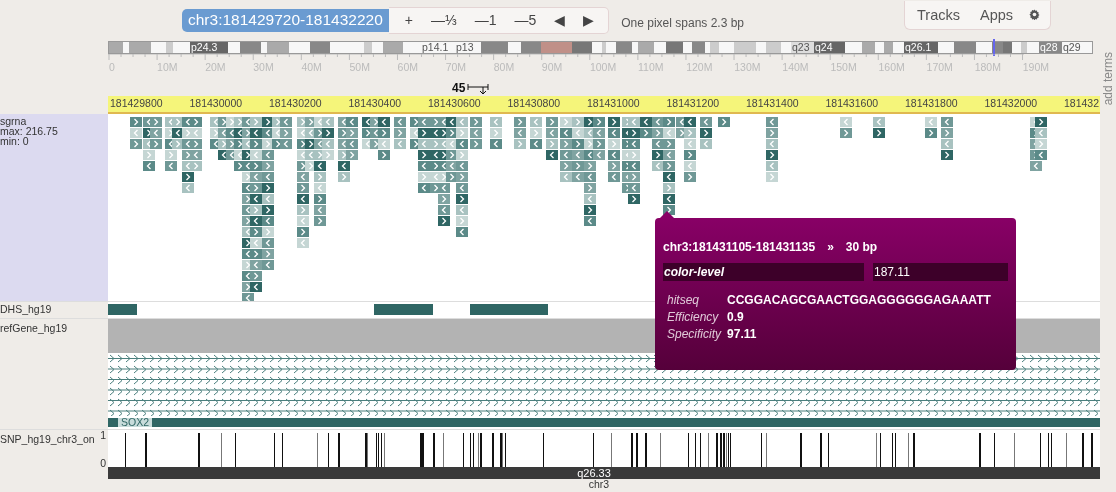 The width and height of the screenshot is (1116, 492). I want to click on chromosome-band: p13, so click(468, 47).